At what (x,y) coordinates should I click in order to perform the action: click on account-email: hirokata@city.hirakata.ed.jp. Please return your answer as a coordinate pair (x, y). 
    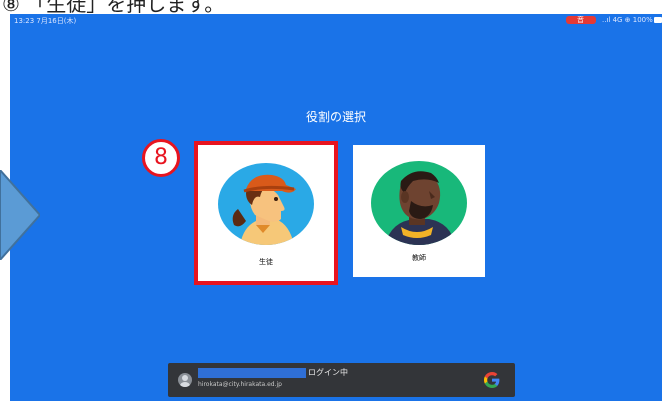
    Looking at the image, I should click on (240, 384).